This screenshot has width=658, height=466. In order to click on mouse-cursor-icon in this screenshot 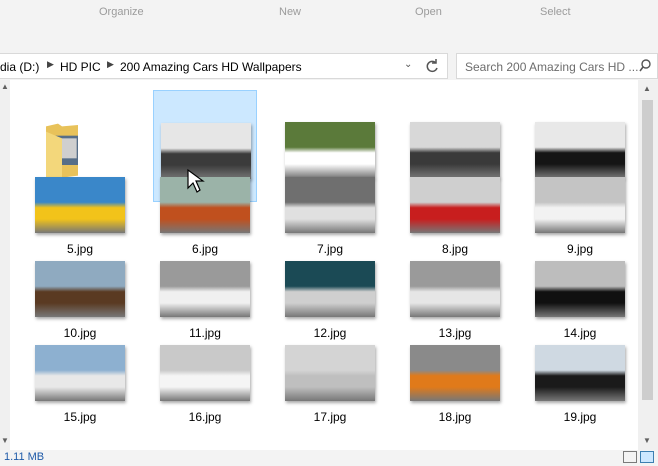, I will do `click(196, 180)`.